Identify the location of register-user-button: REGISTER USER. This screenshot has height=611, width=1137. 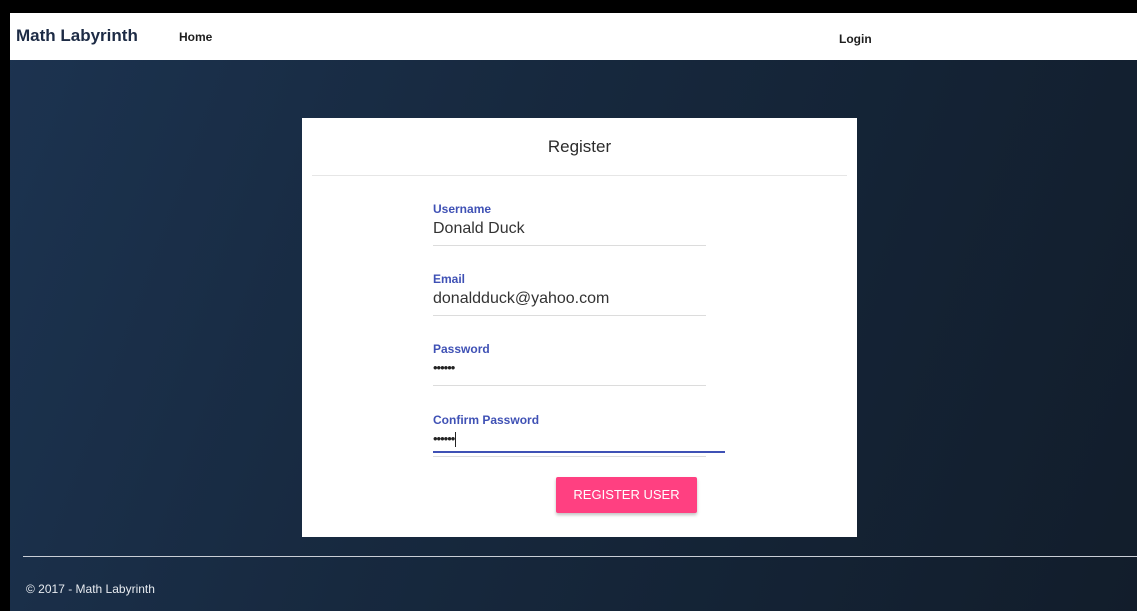
(626, 495).